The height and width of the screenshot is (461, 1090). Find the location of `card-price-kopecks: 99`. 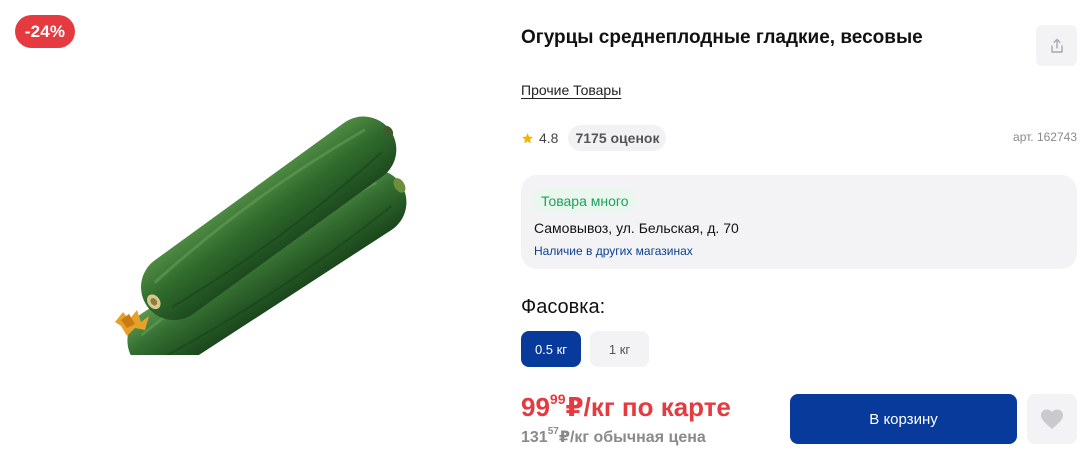

card-price-kopecks: 99 is located at coordinates (557, 399).